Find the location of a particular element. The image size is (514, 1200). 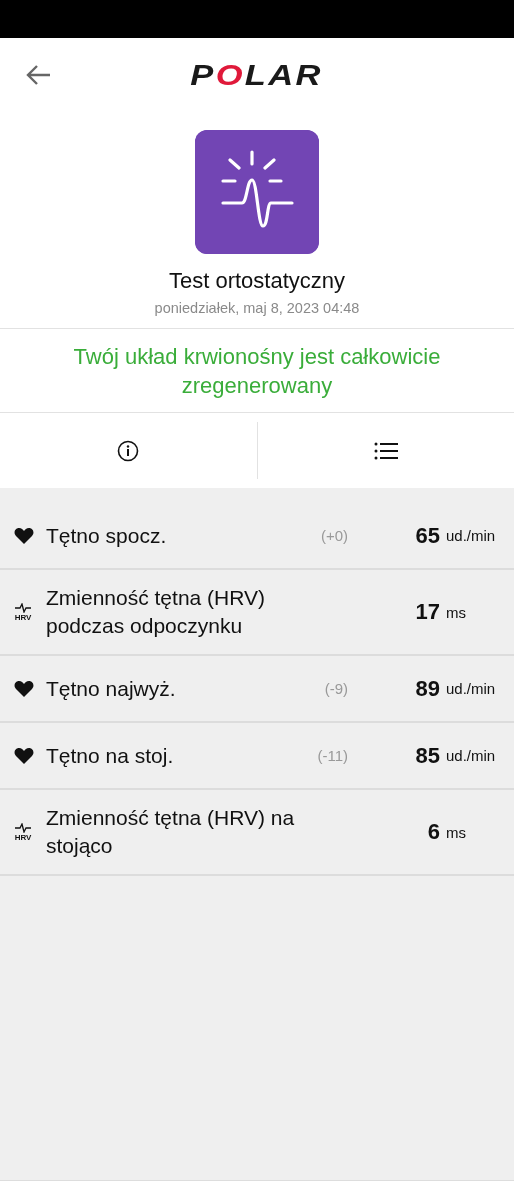

metric-value: 85 is located at coordinates (427, 755).